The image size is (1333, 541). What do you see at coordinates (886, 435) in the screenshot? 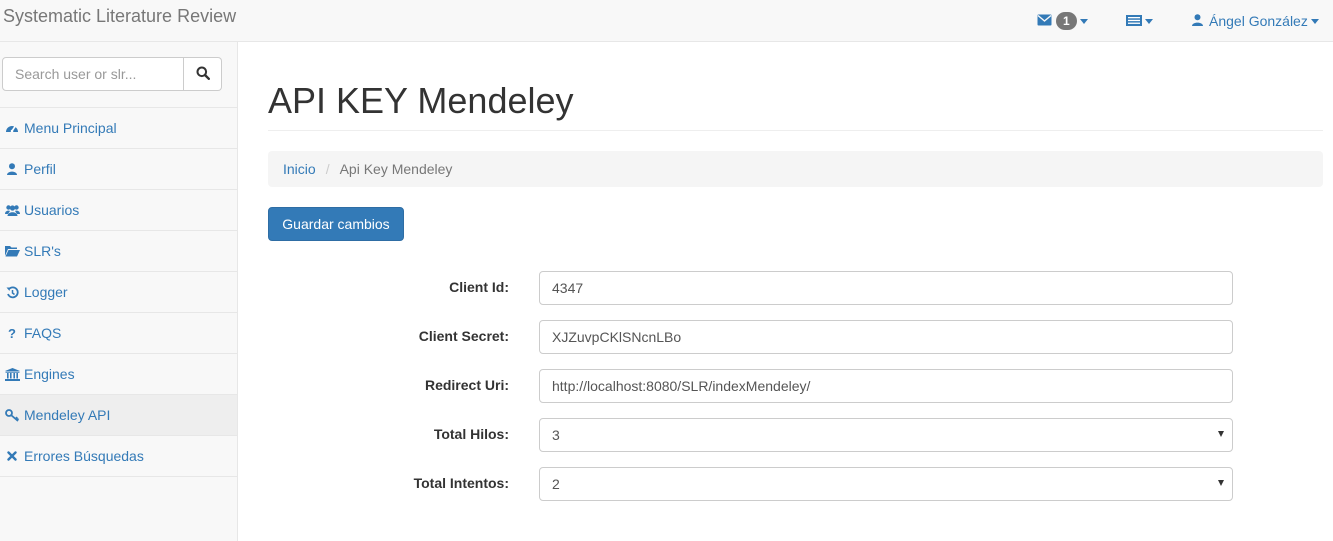
I see `total-hilos-select: 3` at bounding box center [886, 435].